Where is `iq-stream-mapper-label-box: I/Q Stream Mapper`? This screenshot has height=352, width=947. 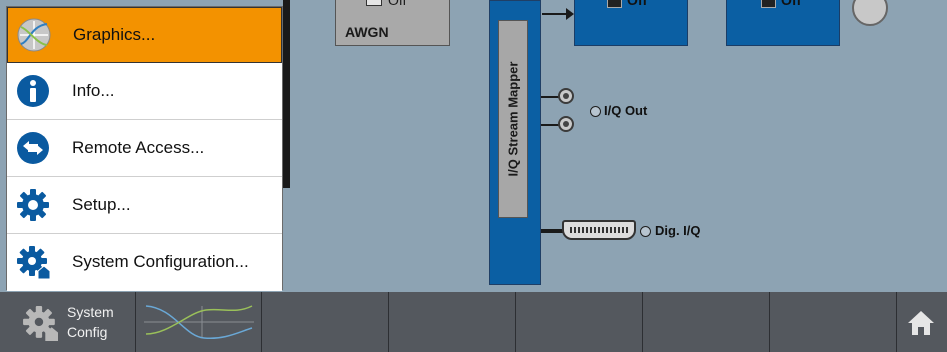
iq-stream-mapper-label-box: I/Q Stream Mapper is located at coordinates (513, 119).